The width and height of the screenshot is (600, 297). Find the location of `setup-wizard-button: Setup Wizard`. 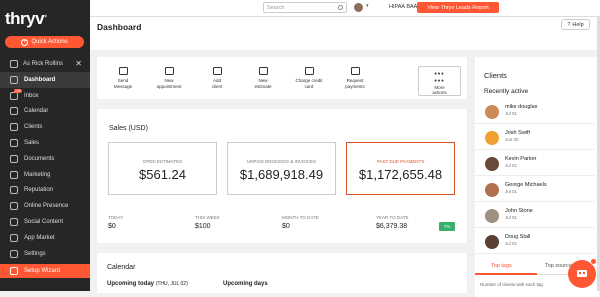

setup-wizard-button: Setup Wizard is located at coordinates (45, 271).